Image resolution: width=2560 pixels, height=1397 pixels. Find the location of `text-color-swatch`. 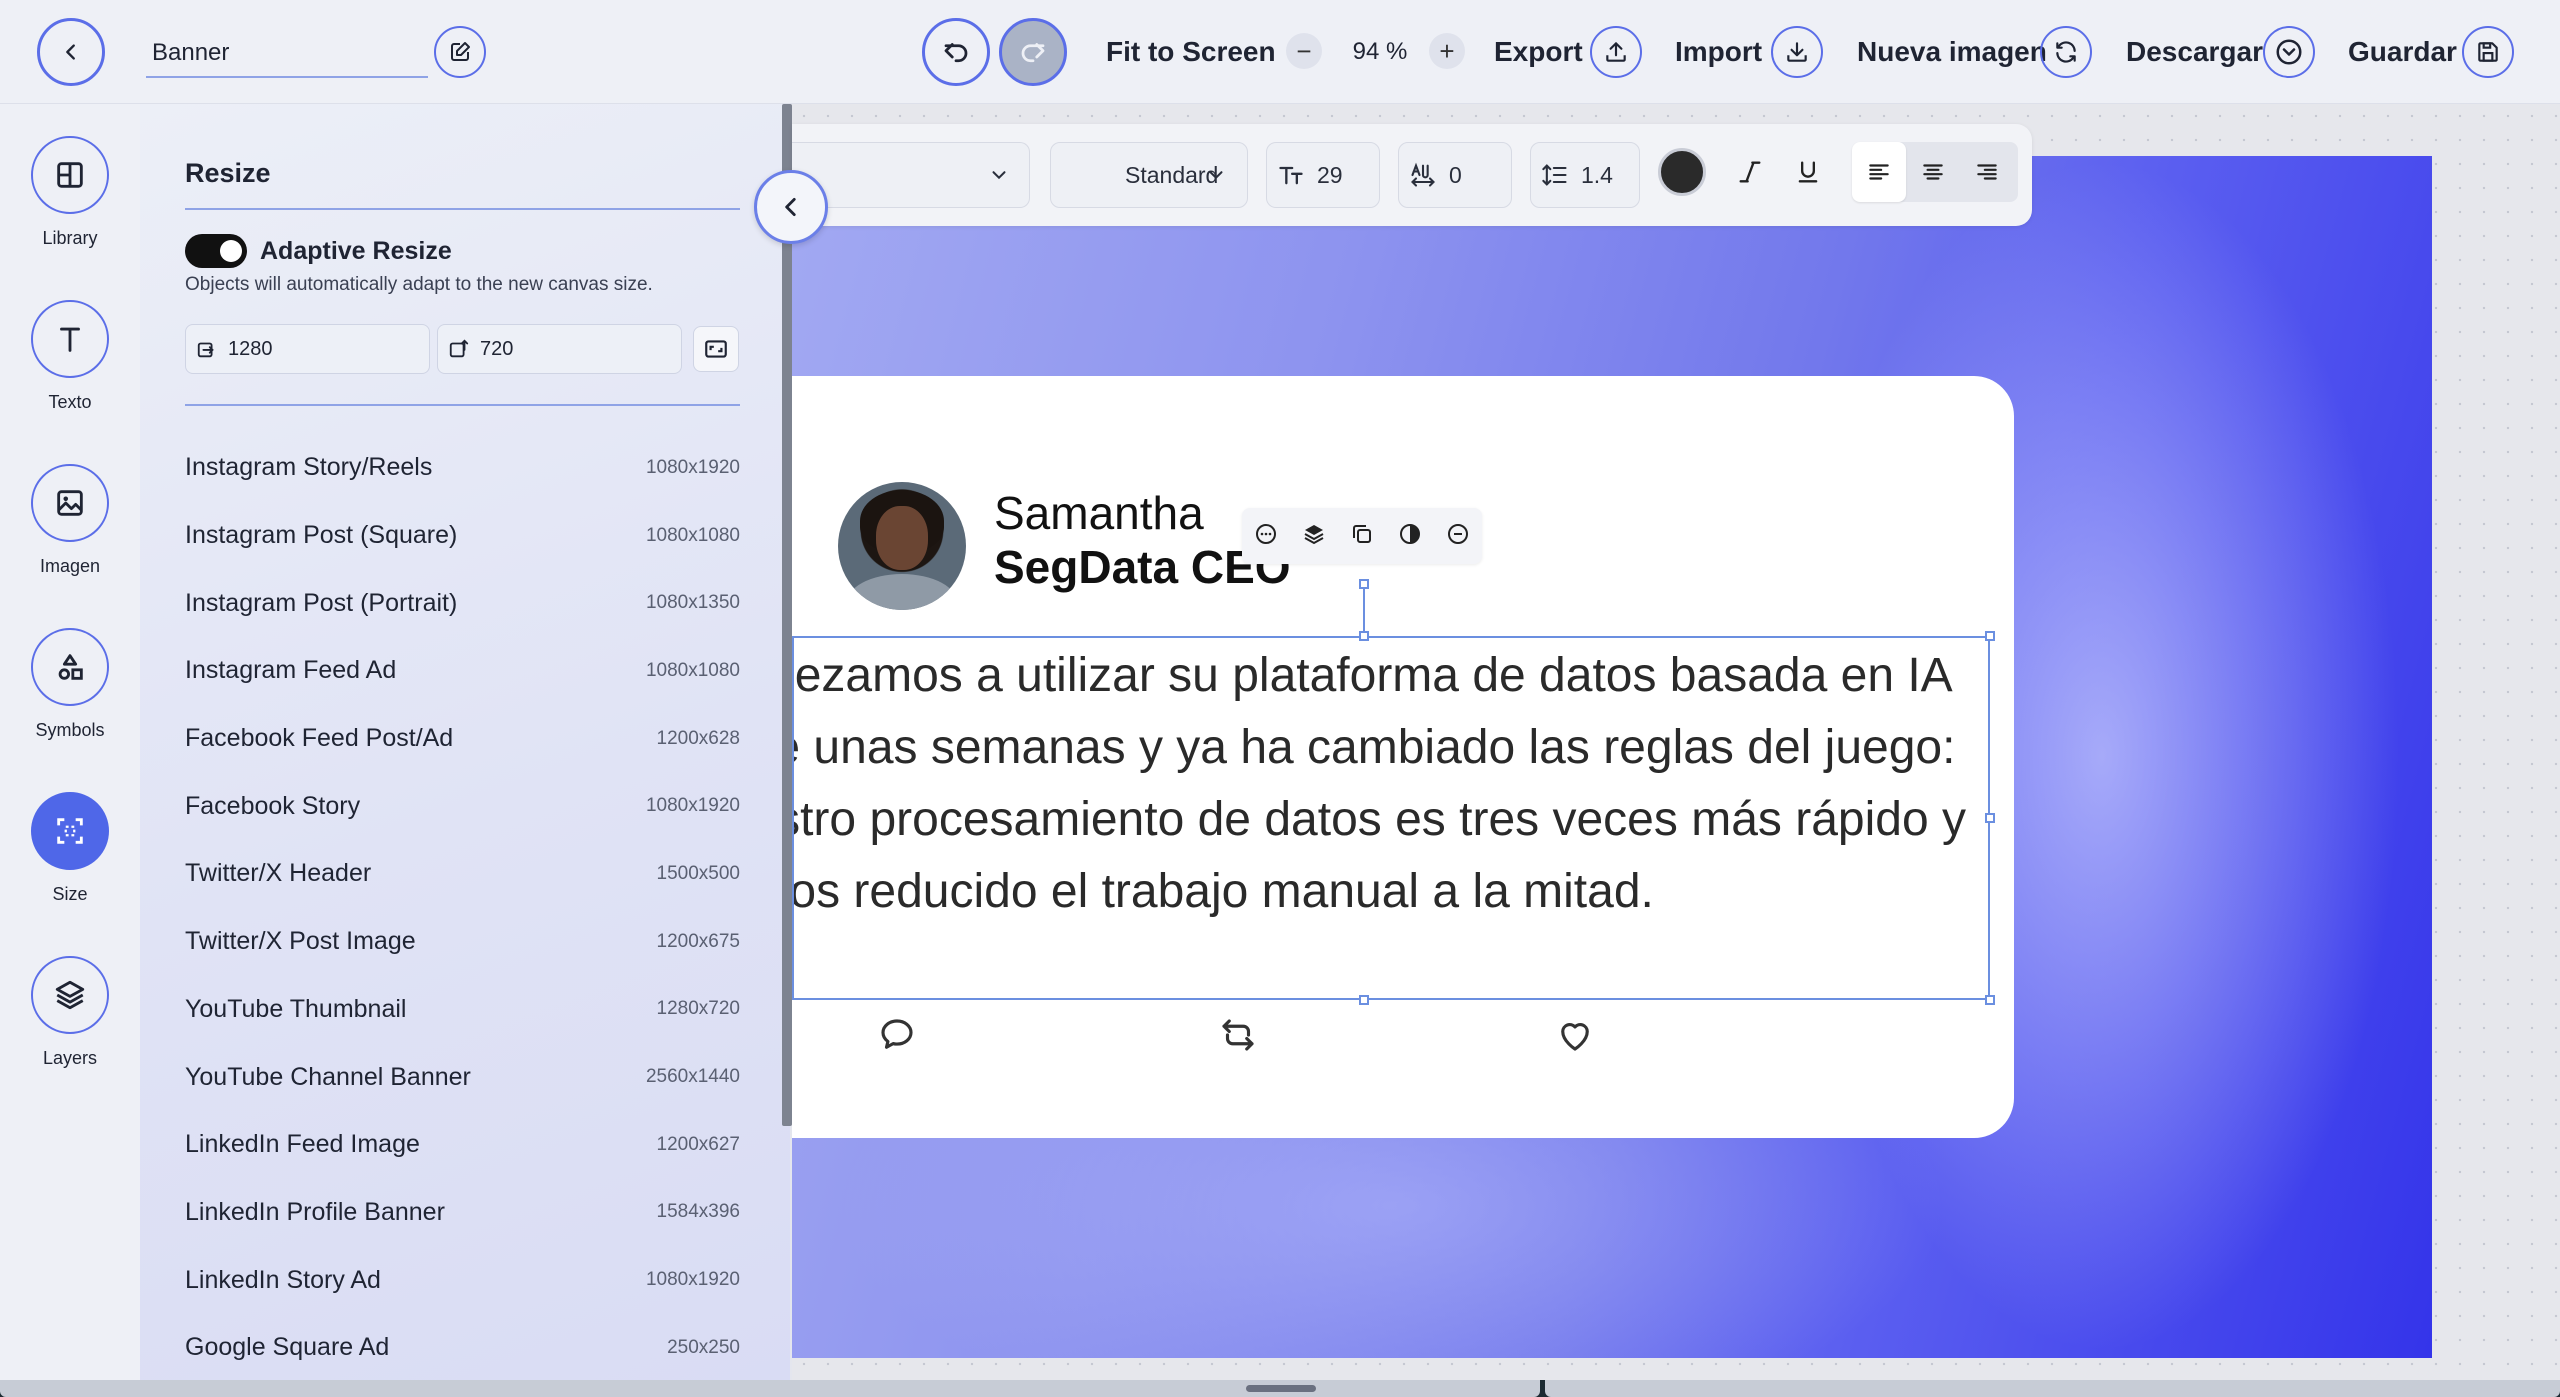

text-color-swatch is located at coordinates (1682, 172).